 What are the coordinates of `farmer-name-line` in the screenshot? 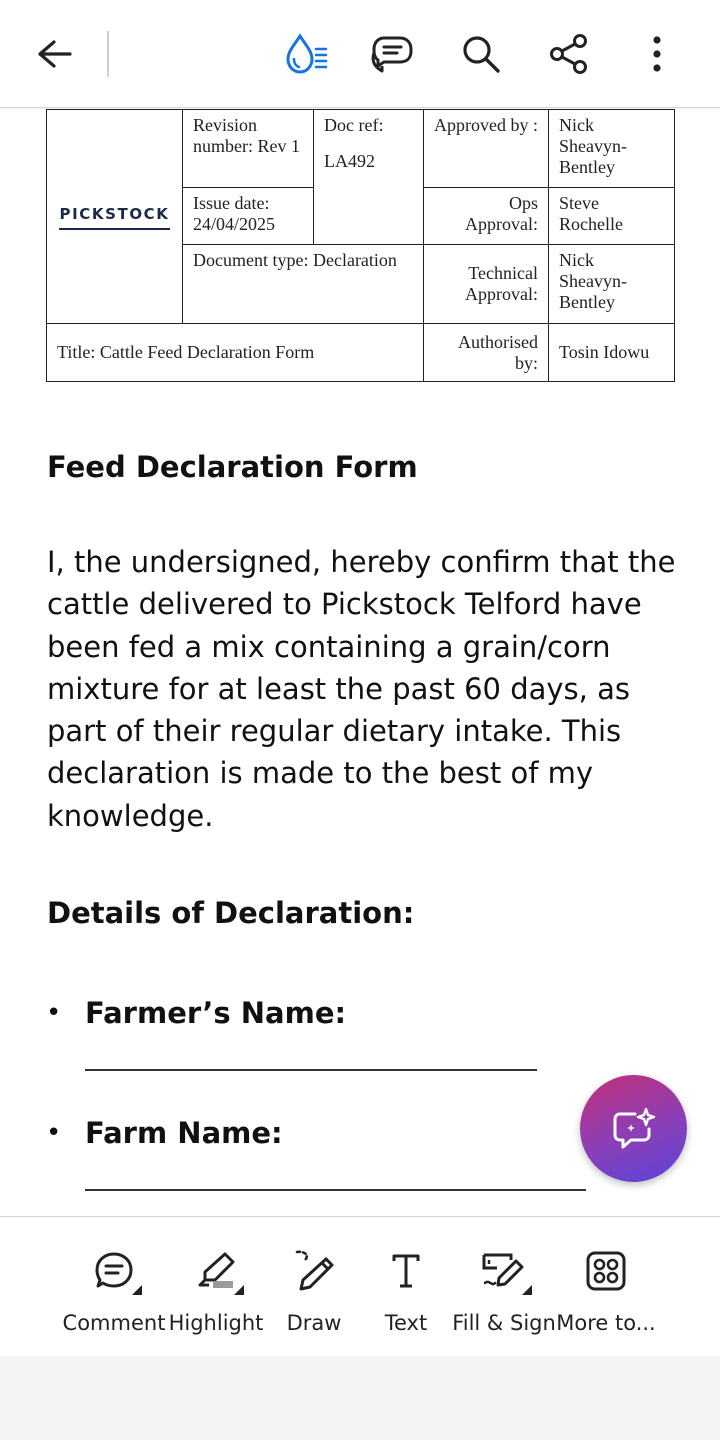 It's located at (311, 1070).